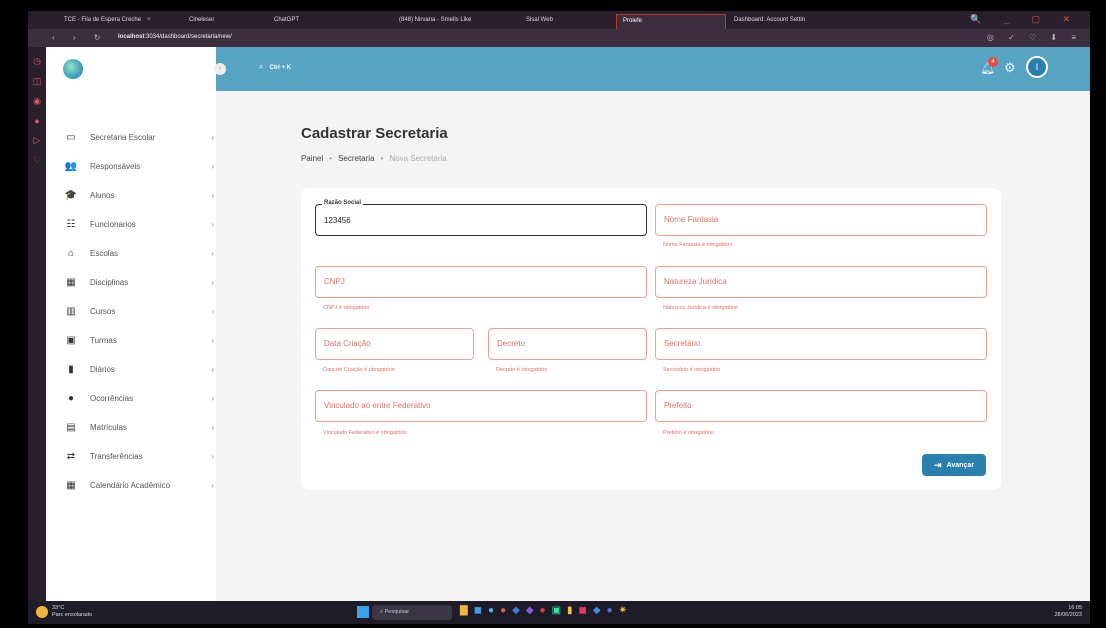 The width and height of the screenshot is (1106, 628). Describe the element at coordinates (71, 253) in the screenshot. I see `school-icon: ⌂` at that location.